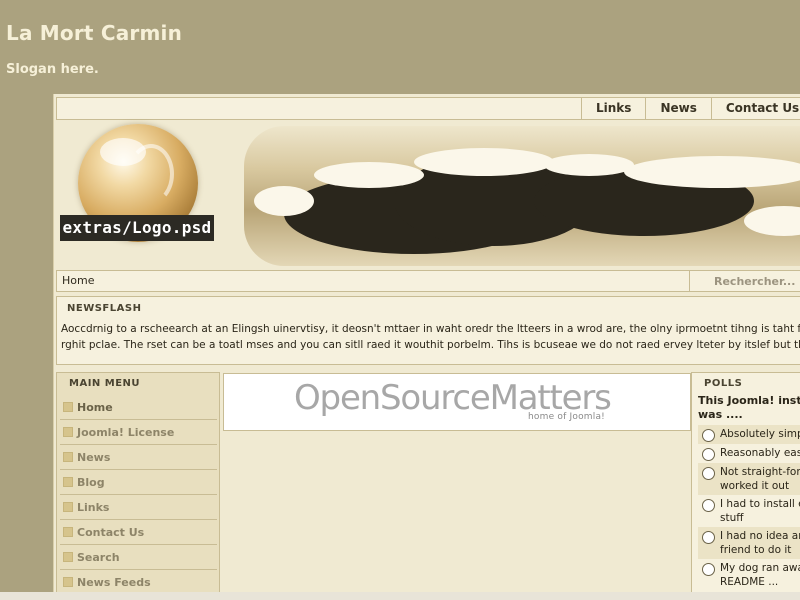  What do you see at coordinates (138, 482) in the screenshot?
I see `menu-item-blog: Blog` at bounding box center [138, 482].